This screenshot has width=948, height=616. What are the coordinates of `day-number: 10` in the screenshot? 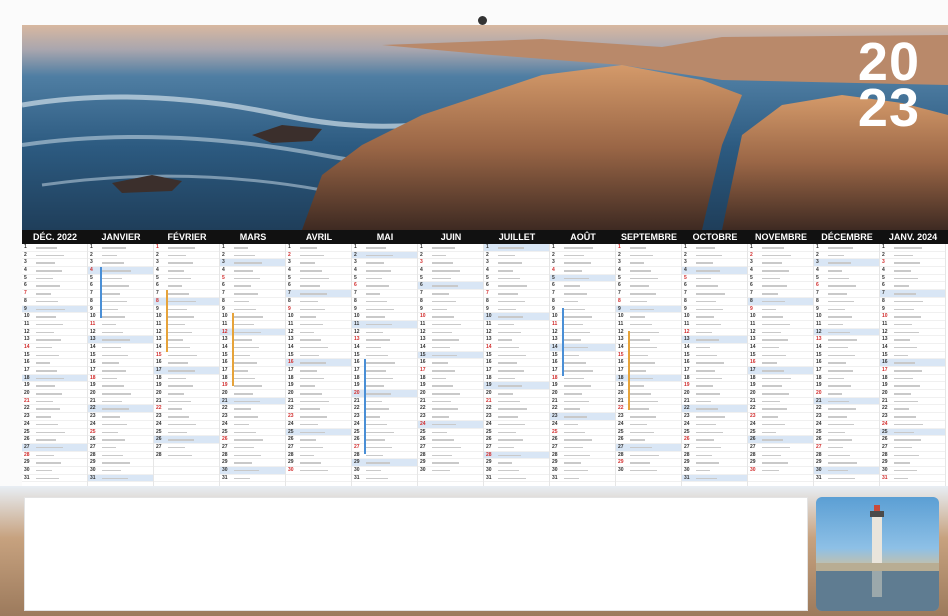 It's located at (27, 316).